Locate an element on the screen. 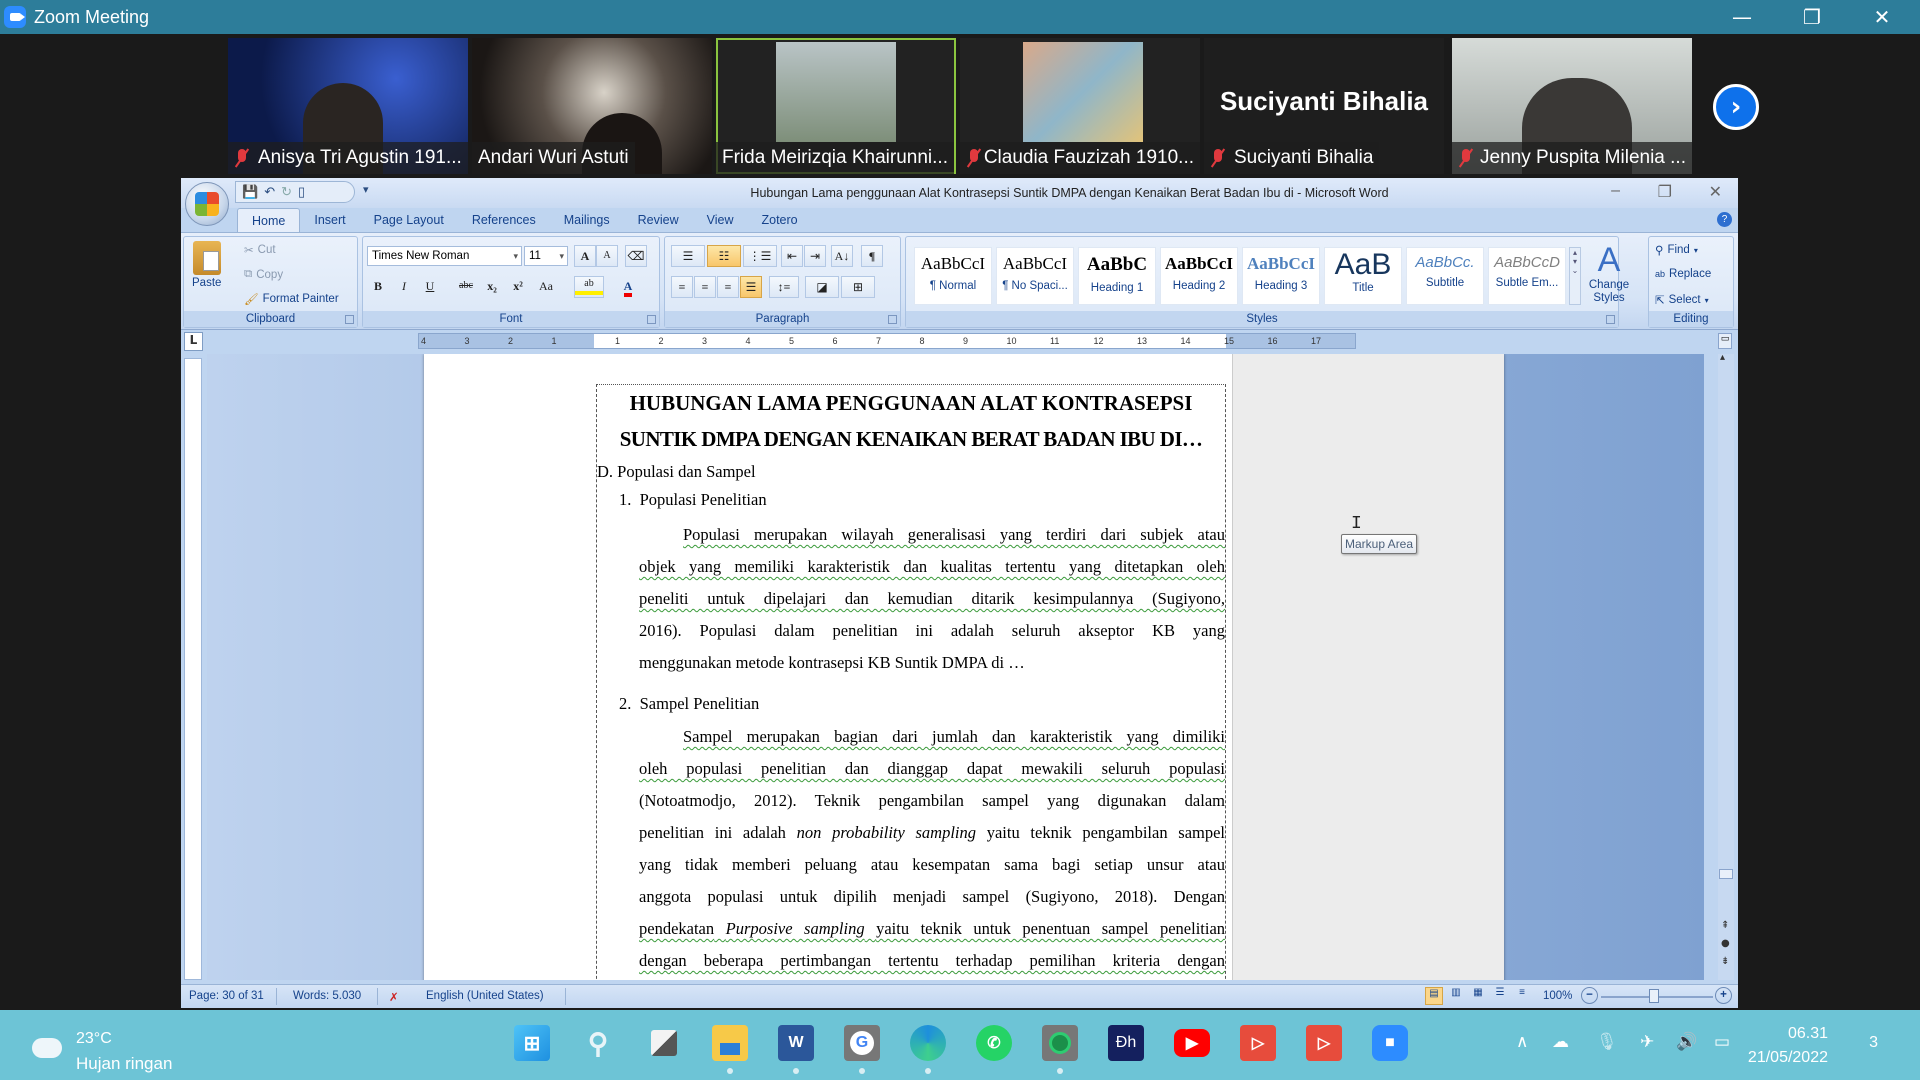  youtube-taskbar-button: ▶ is located at coordinates (1192, 1043).